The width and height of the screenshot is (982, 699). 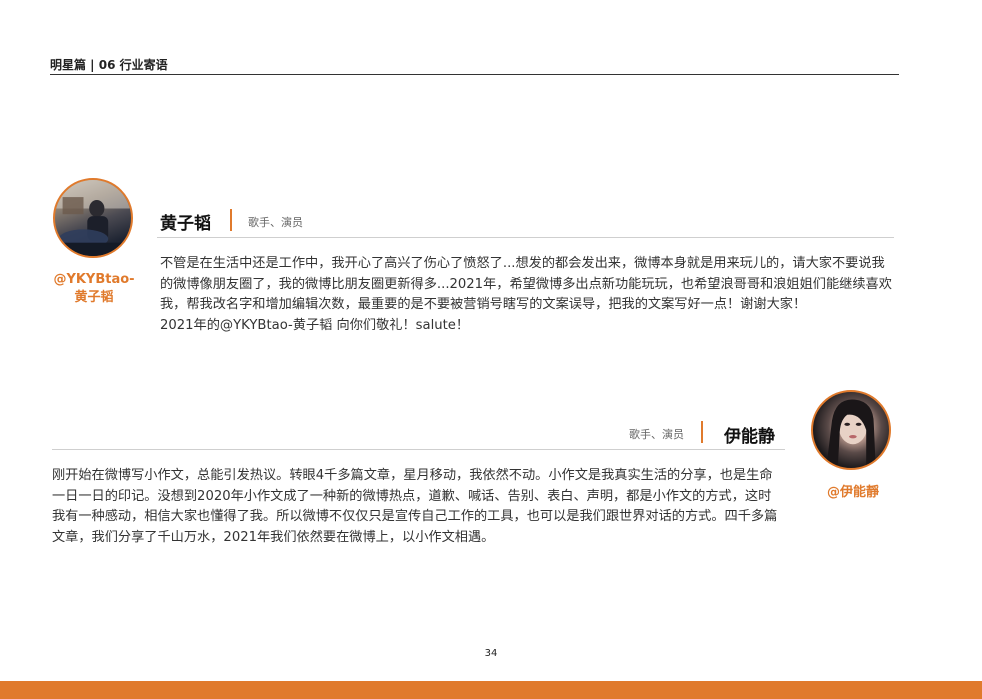 What do you see at coordinates (749, 437) in the screenshot?
I see `person-name: 伊能静` at bounding box center [749, 437].